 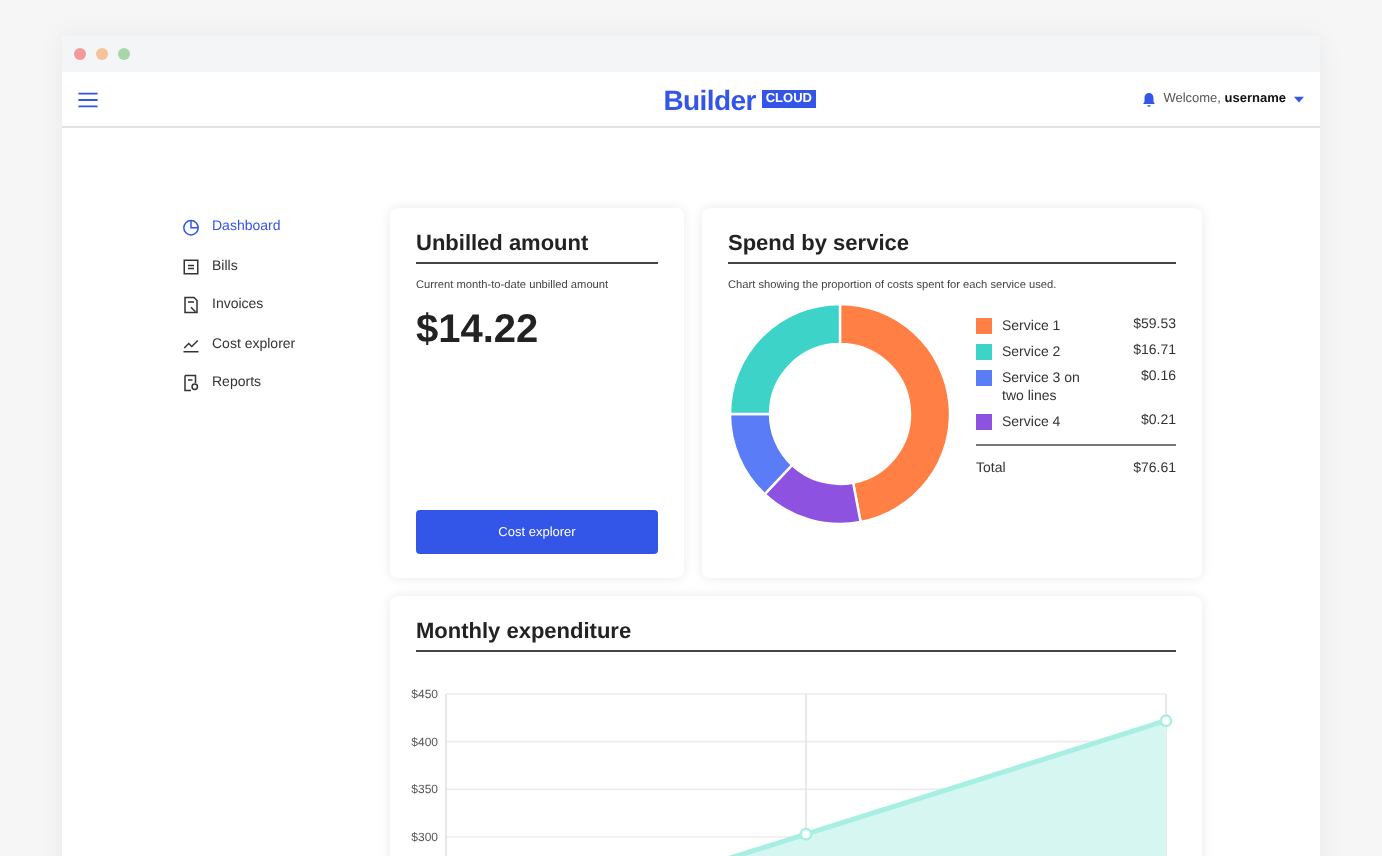 I want to click on card-title: Spend by service, so click(x=952, y=248).